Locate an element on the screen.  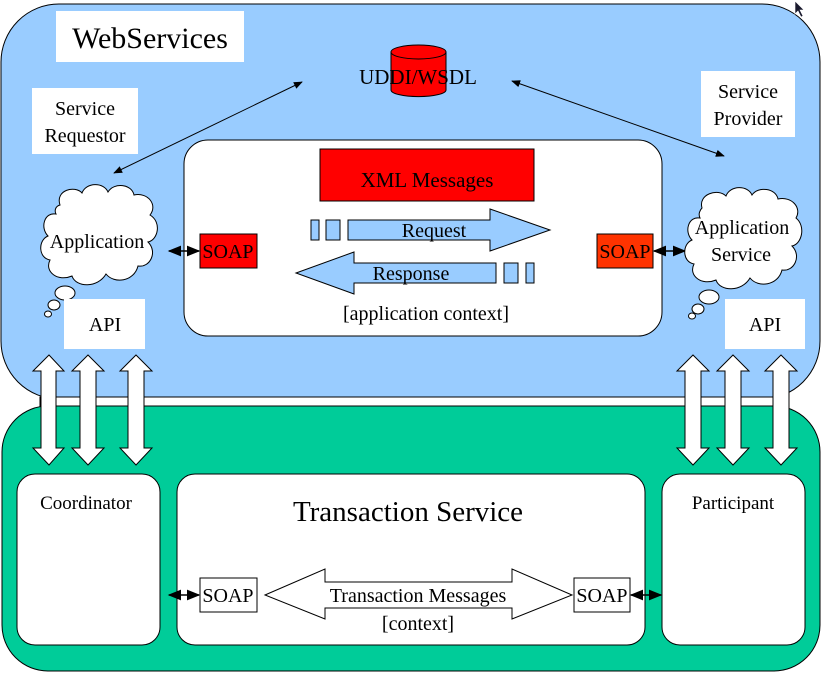
provider-api-label: API is located at coordinates (765, 325).